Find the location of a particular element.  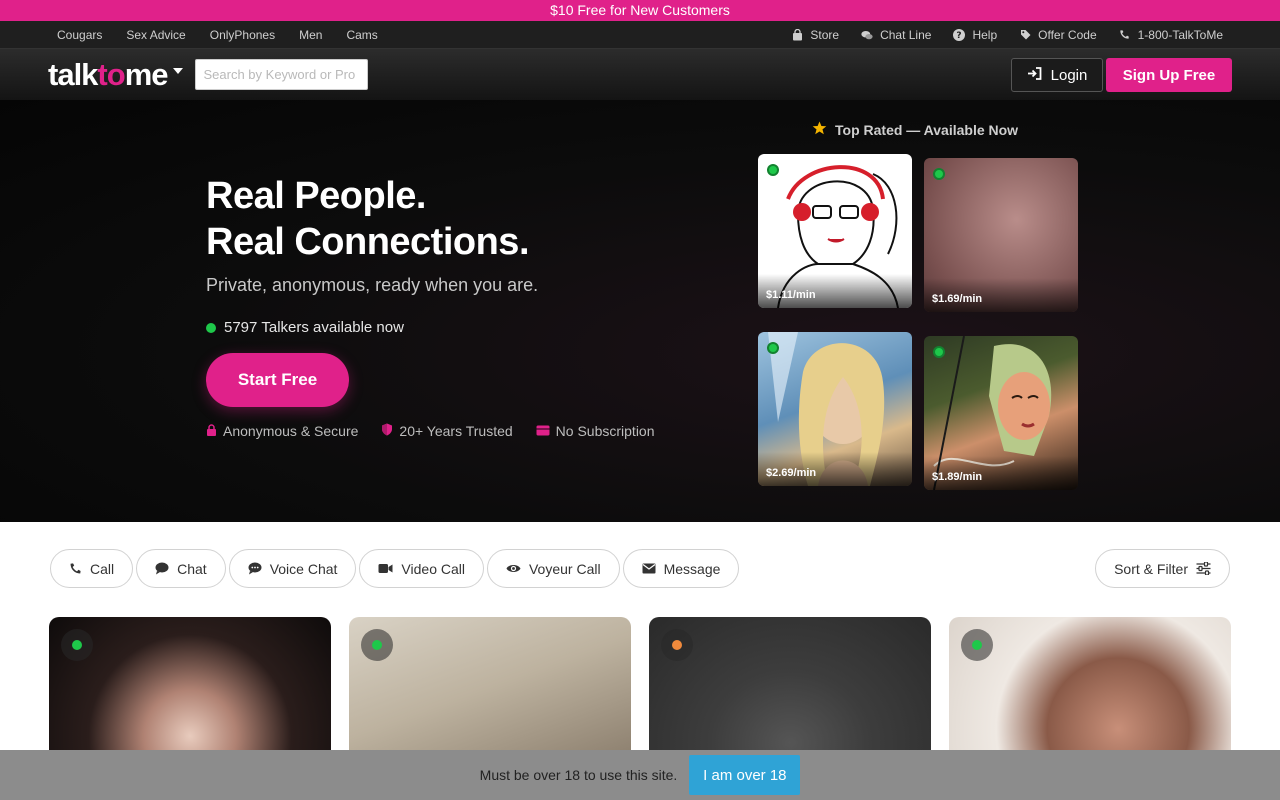

sort-filter-button: Sort & Filter is located at coordinates (1162, 568).